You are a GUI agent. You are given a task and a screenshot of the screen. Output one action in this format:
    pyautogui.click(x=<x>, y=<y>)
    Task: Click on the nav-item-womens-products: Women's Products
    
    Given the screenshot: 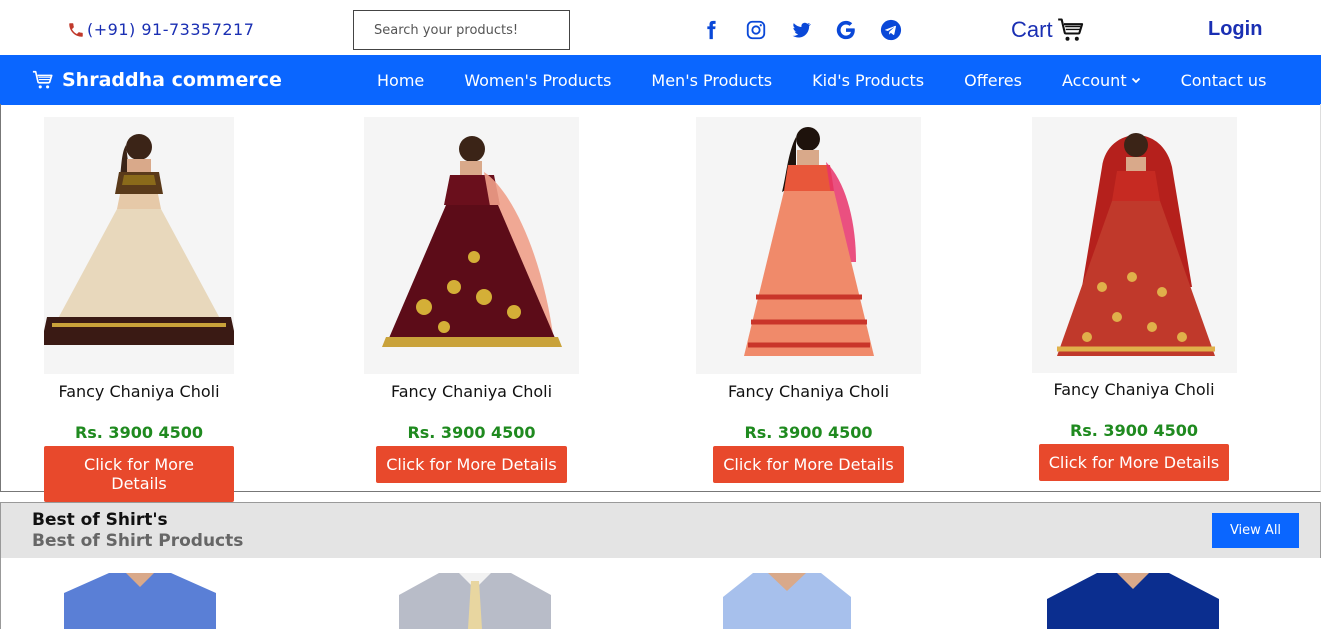 What is the action you would take?
    pyautogui.click(x=537, y=80)
    